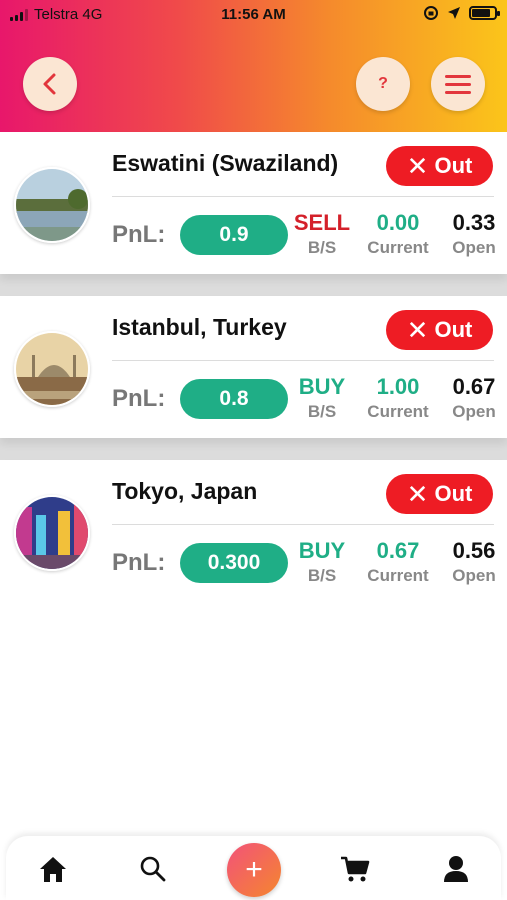  I want to click on pnl-value-badge: 0.8, so click(234, 399).